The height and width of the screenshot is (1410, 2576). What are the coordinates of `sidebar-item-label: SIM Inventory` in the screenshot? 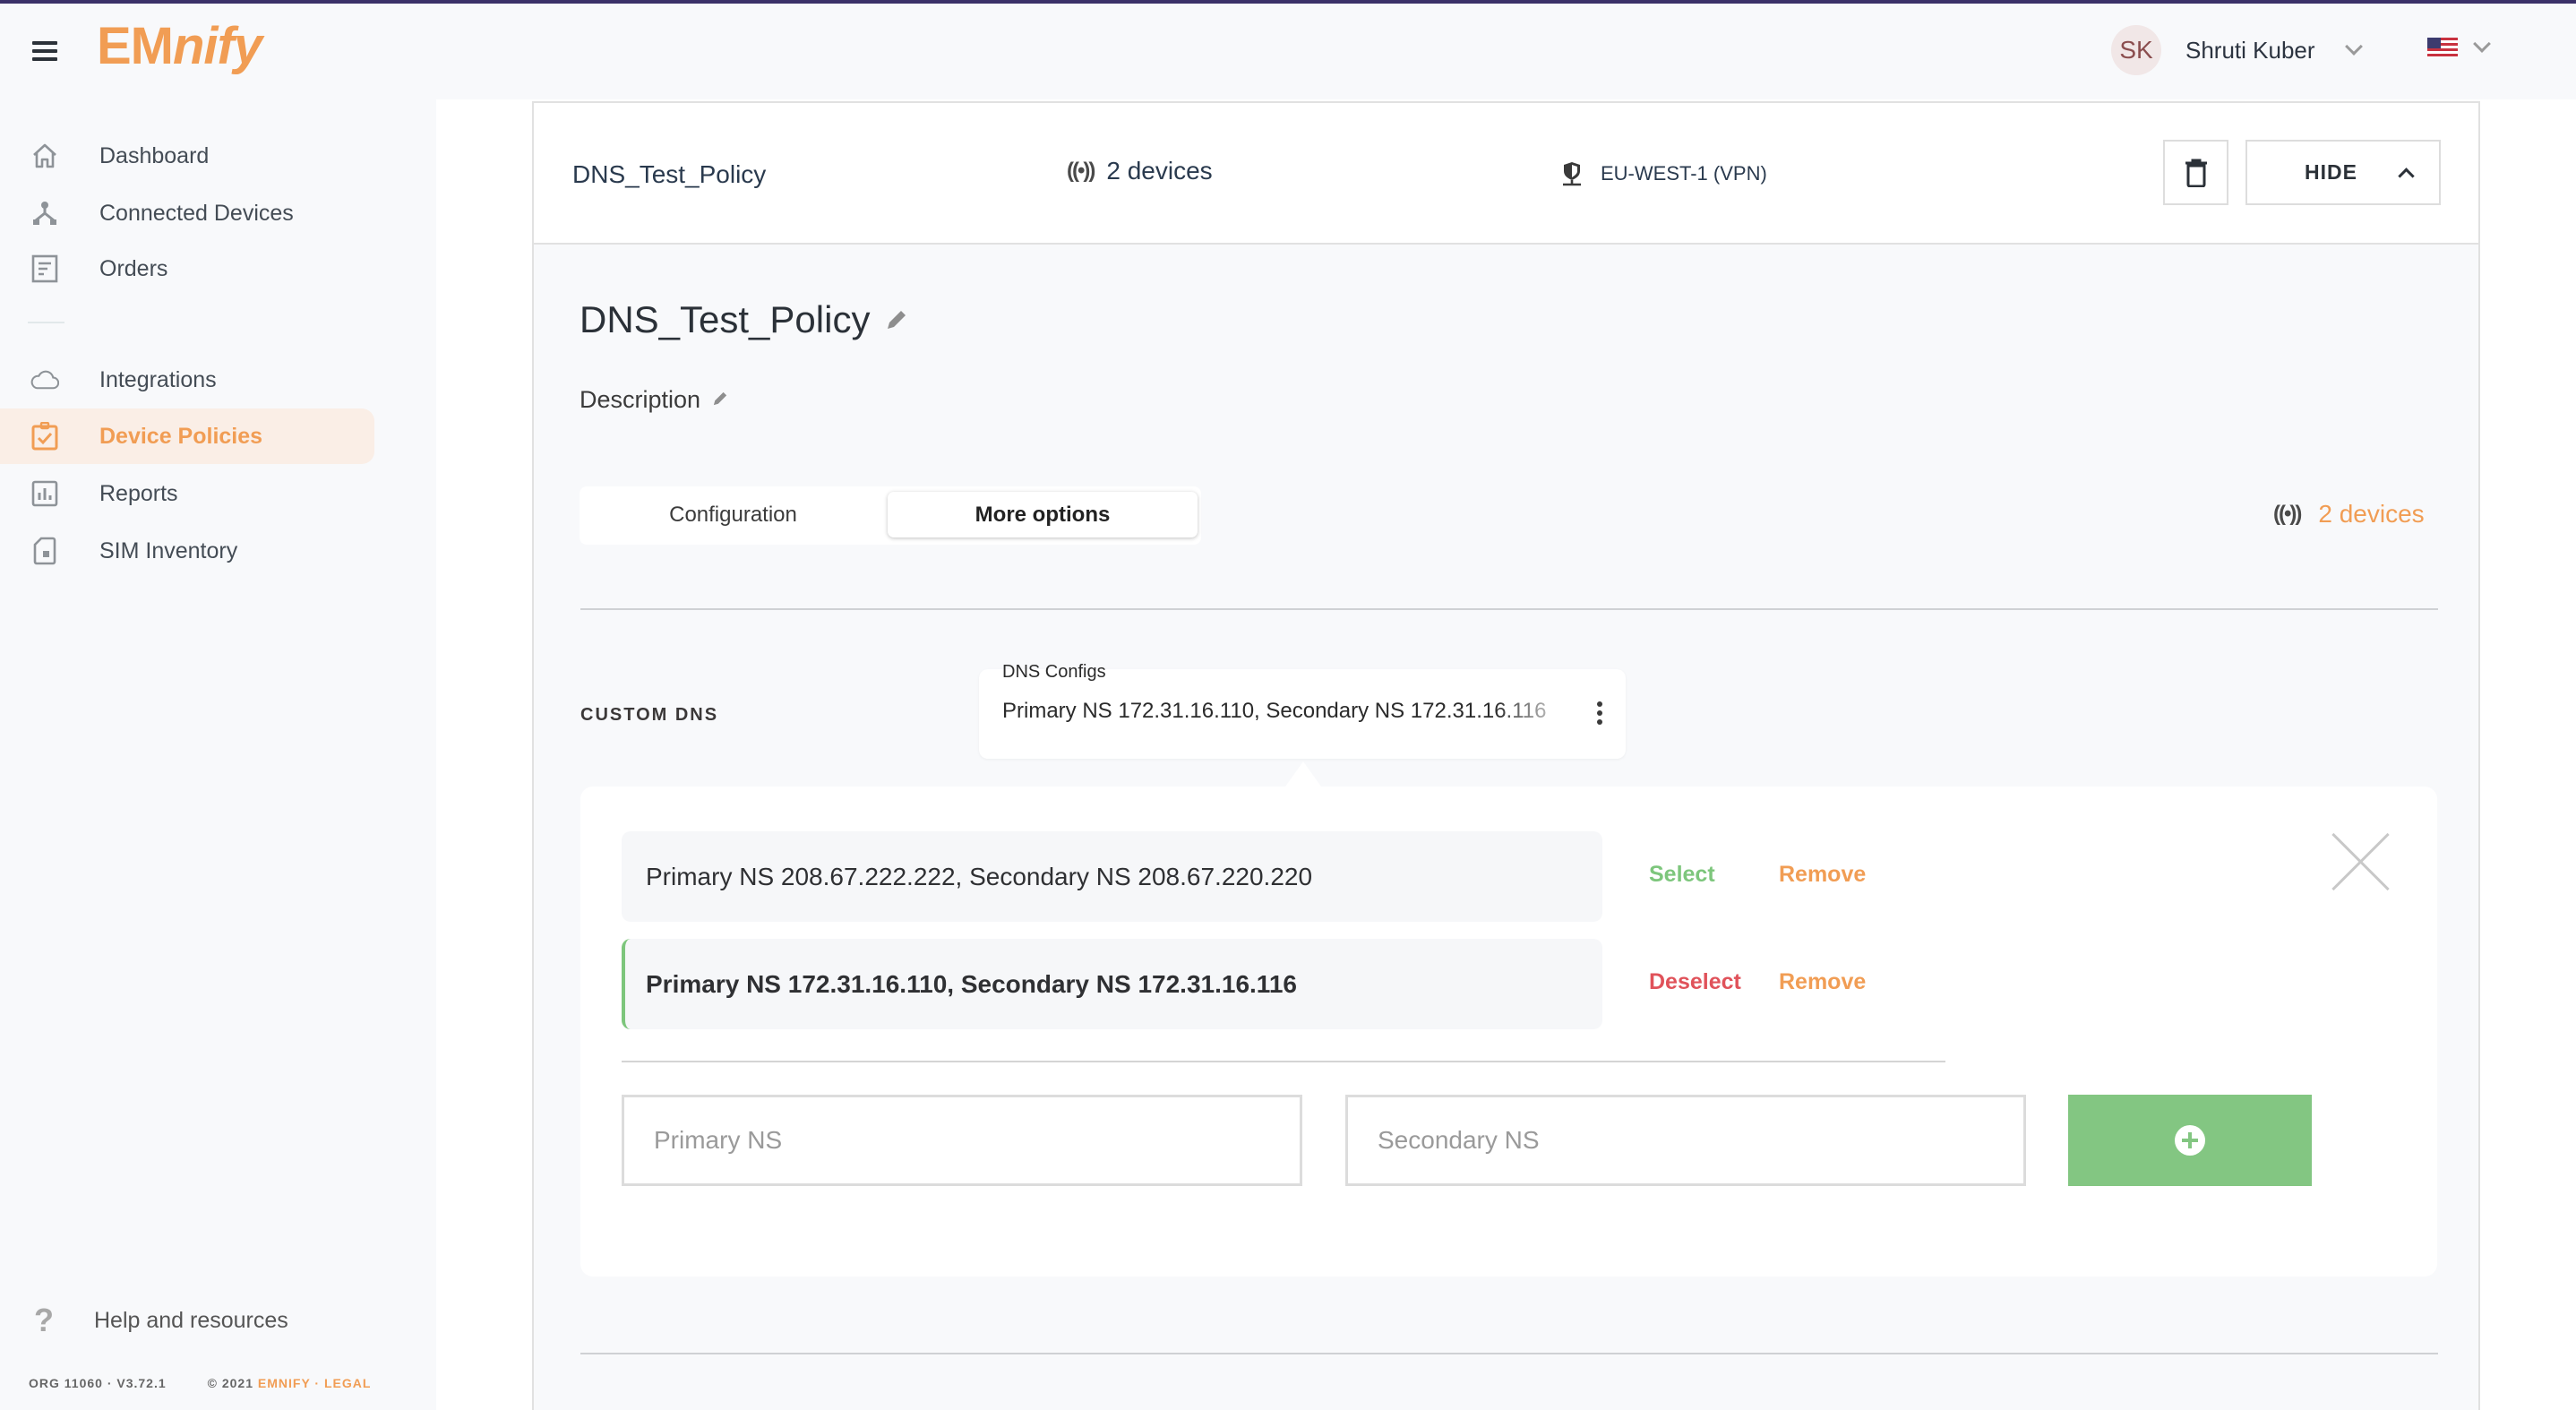 It's located at (168, 550).